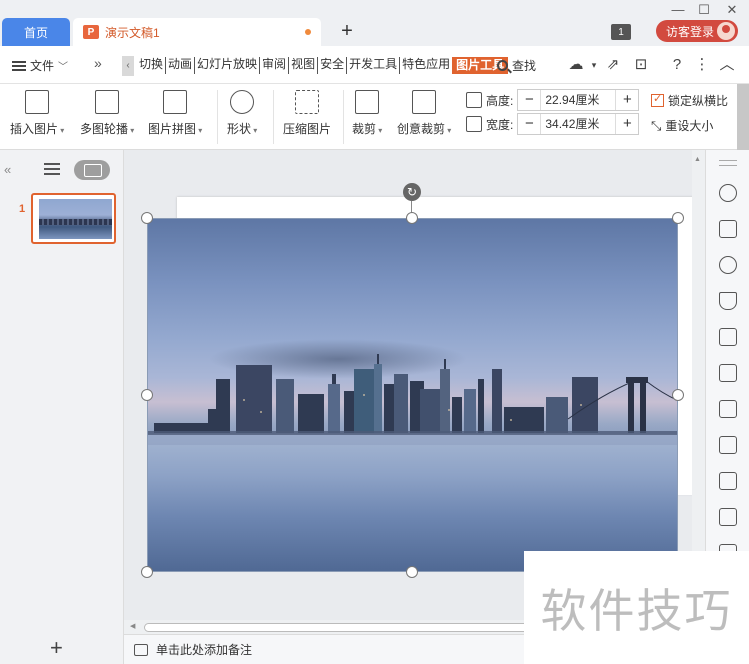 Image resolution: width=749 pixels, height=664 pixels. I want to click on resize-handle-left, so click(147, 395).